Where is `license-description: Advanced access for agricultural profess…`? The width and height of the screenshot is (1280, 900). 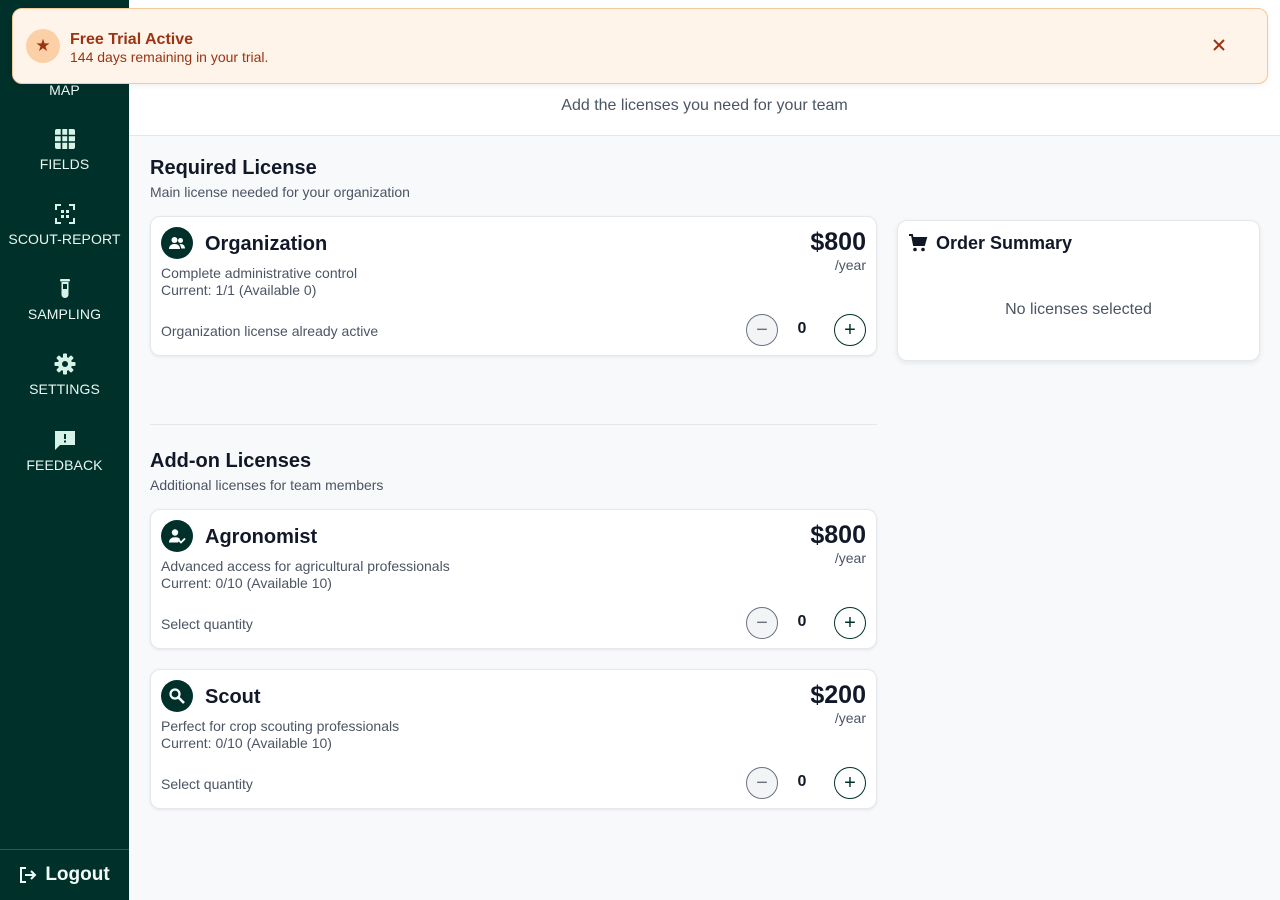 license-description: Advanced access for agricultural profess… is located at coordinates (305, 566).